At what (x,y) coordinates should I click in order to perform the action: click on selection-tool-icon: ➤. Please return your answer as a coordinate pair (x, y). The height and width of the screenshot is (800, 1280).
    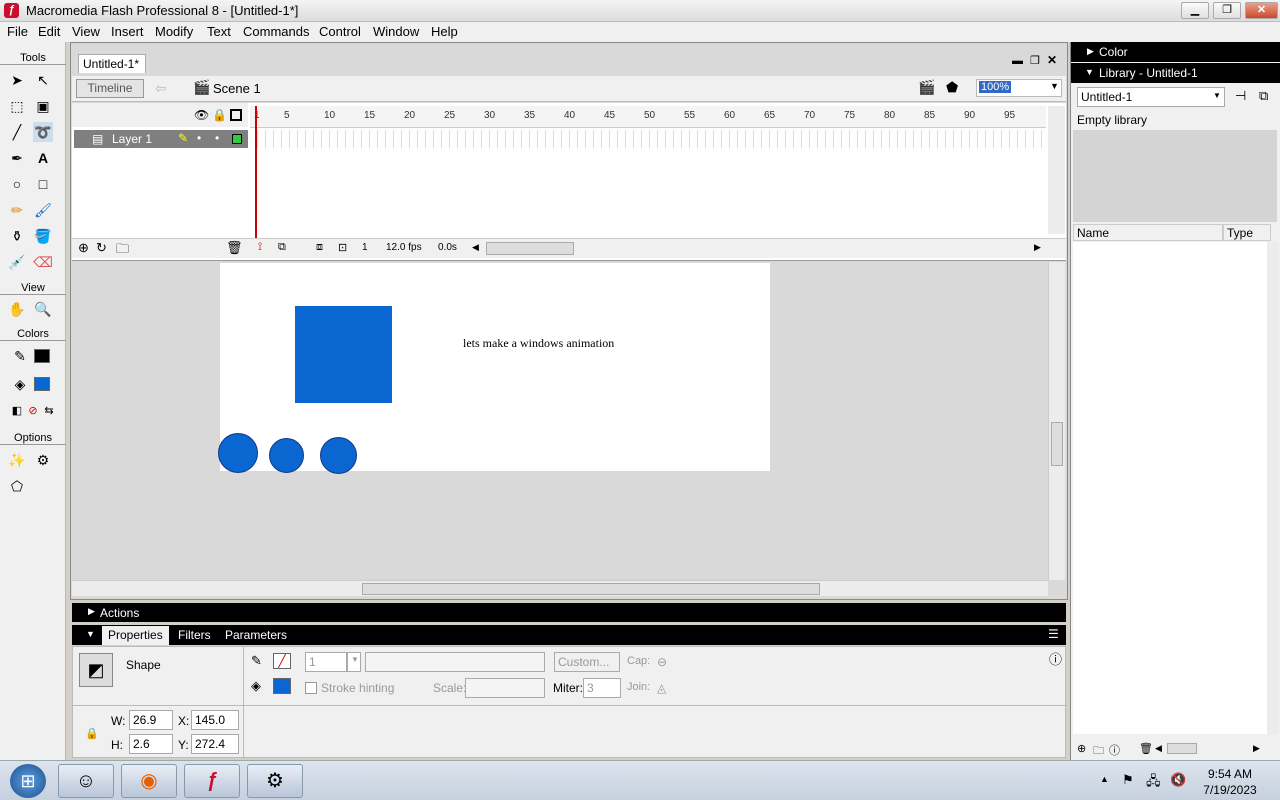
    Looking at the image, I should click on (17, 80).